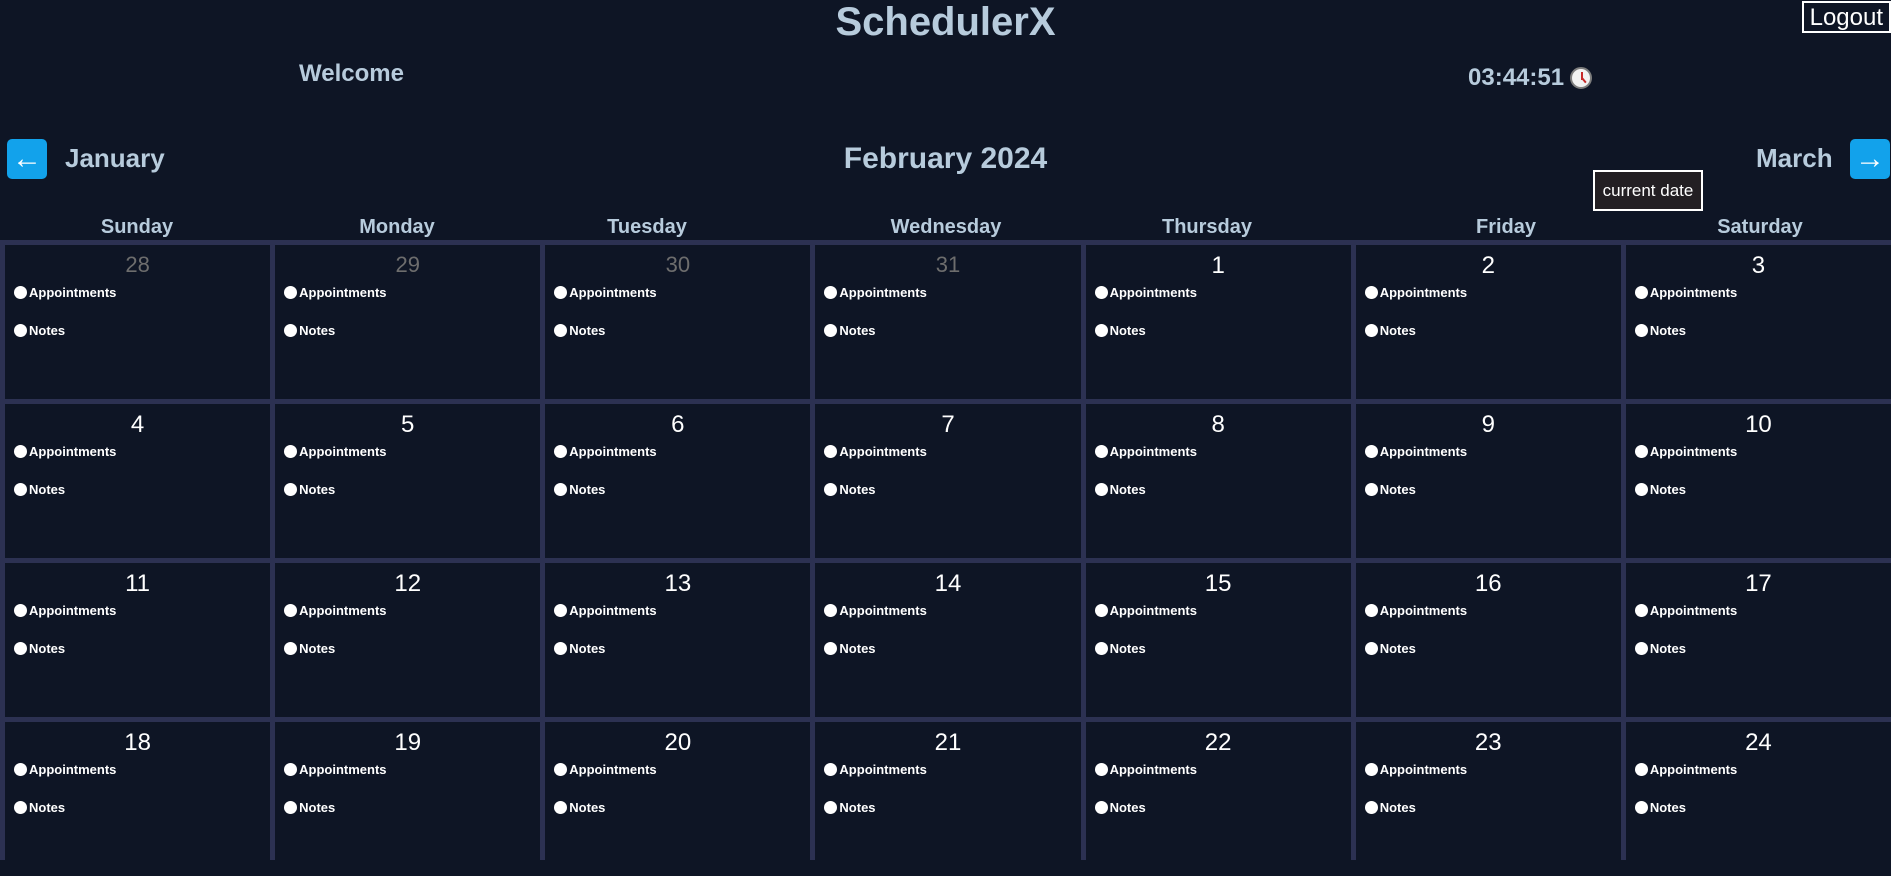 This screenshot has width=1891, height=876. What do you see at coordinates (678, 640) in the screenshot?
I see `day-cell: 13 Appointments Notes` at bounding box center [678, 640].